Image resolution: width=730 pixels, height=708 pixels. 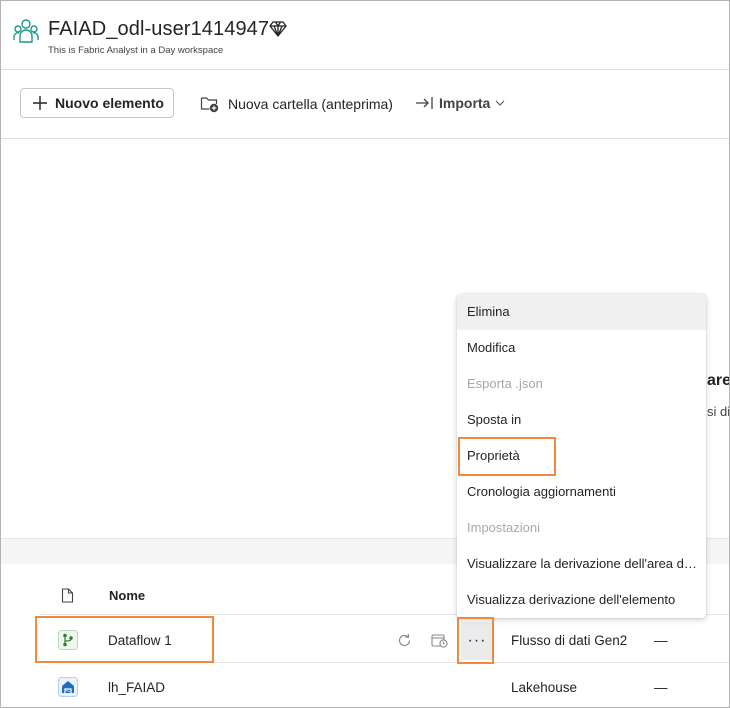 I want to click on empty-state-description: si di, so click(x=718, y=411).